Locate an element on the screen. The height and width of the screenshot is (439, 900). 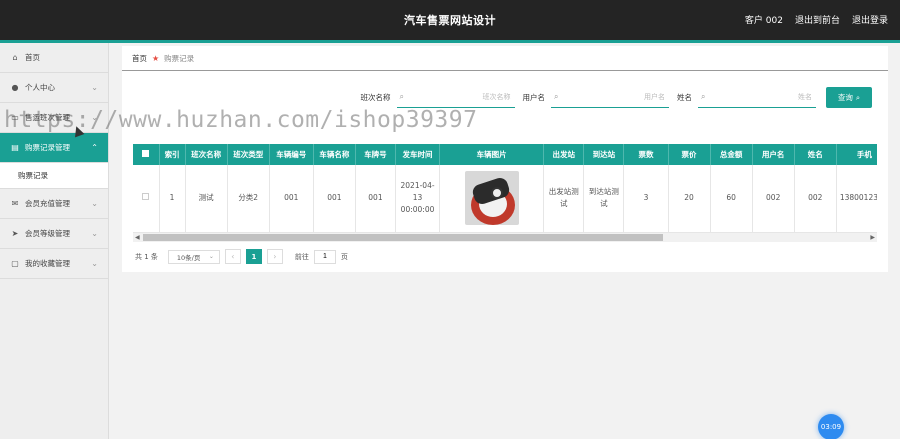
realname-field: ⌕ is located at coordinates (757, 97).